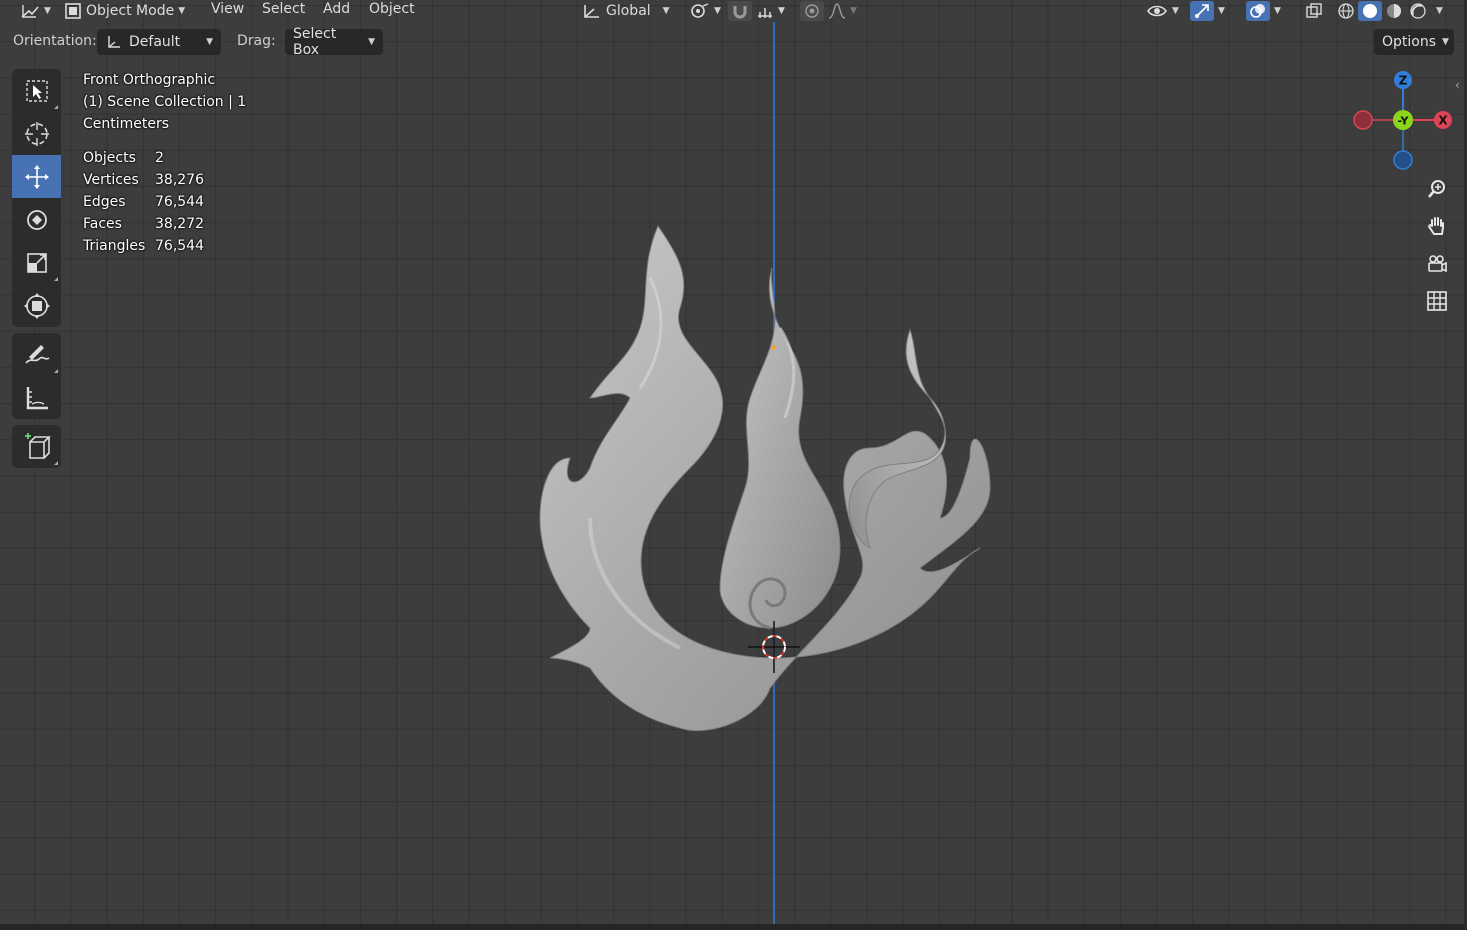  I want to click on shading-dropdown: ▼, so click(1439, 11).